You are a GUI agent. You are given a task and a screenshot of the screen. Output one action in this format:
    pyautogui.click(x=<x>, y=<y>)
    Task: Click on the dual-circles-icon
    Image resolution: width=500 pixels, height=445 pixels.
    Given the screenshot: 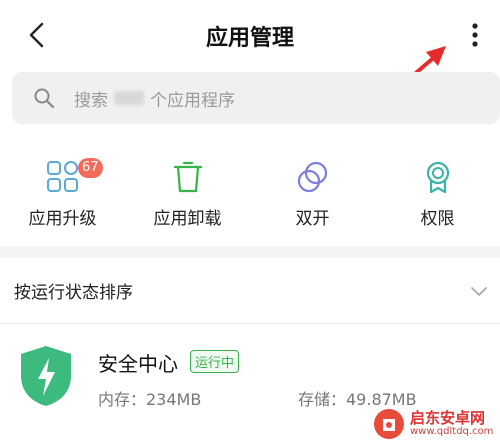 What is the action you would take?
    pyautogui.click(x=312, y=177)
    